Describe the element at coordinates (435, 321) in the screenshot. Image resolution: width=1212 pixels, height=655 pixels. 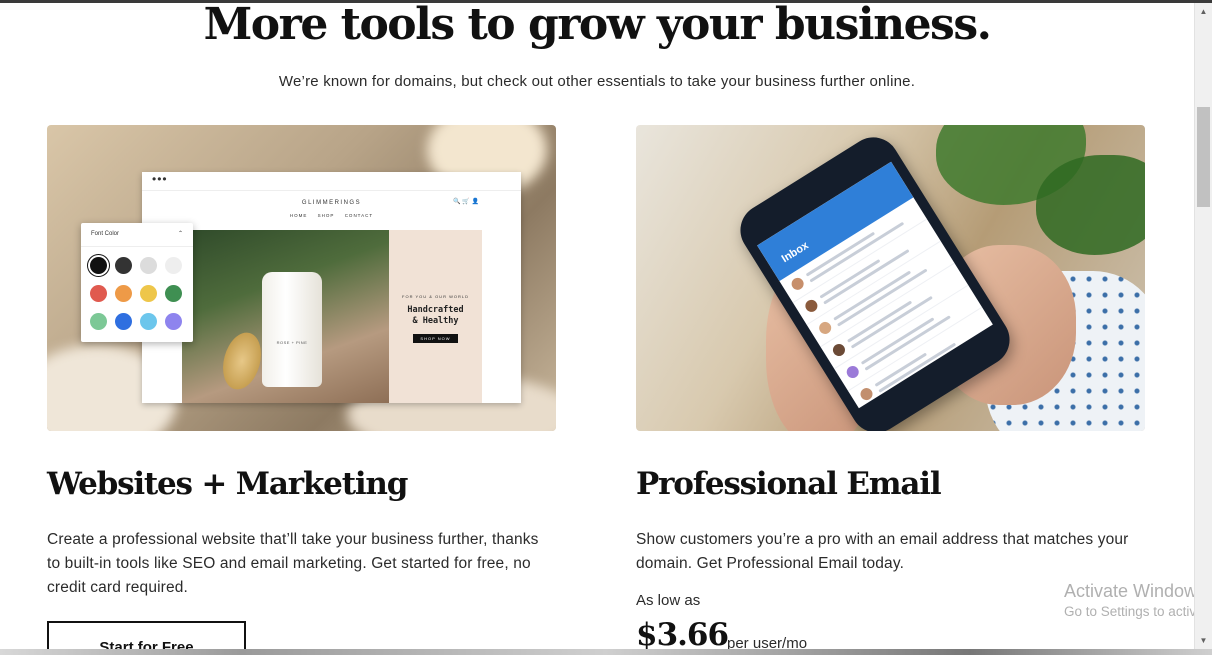
I see `hero-title-line2: & Healthy` at that location.